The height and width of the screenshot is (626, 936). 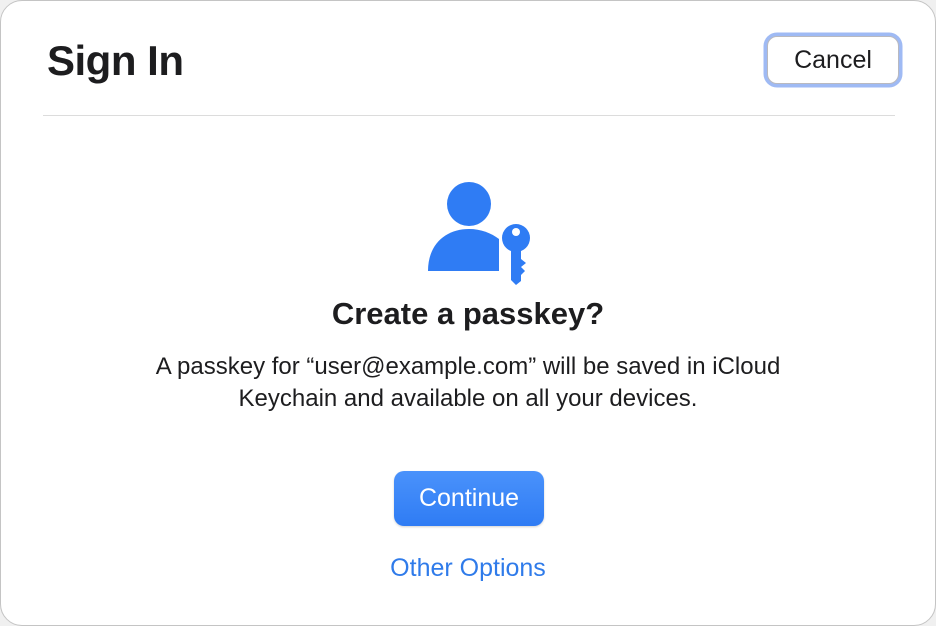 I want to click on page-title: Sign In, so click(x=115, y=60).